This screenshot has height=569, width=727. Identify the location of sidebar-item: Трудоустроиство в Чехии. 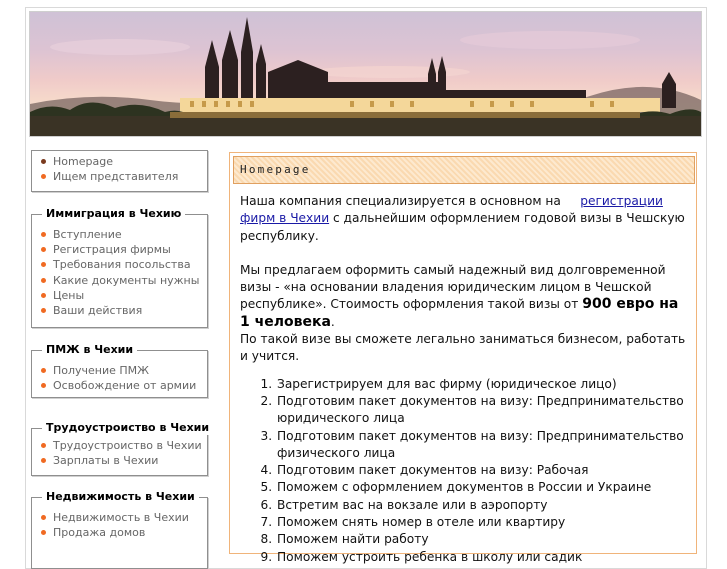
(119, 445).